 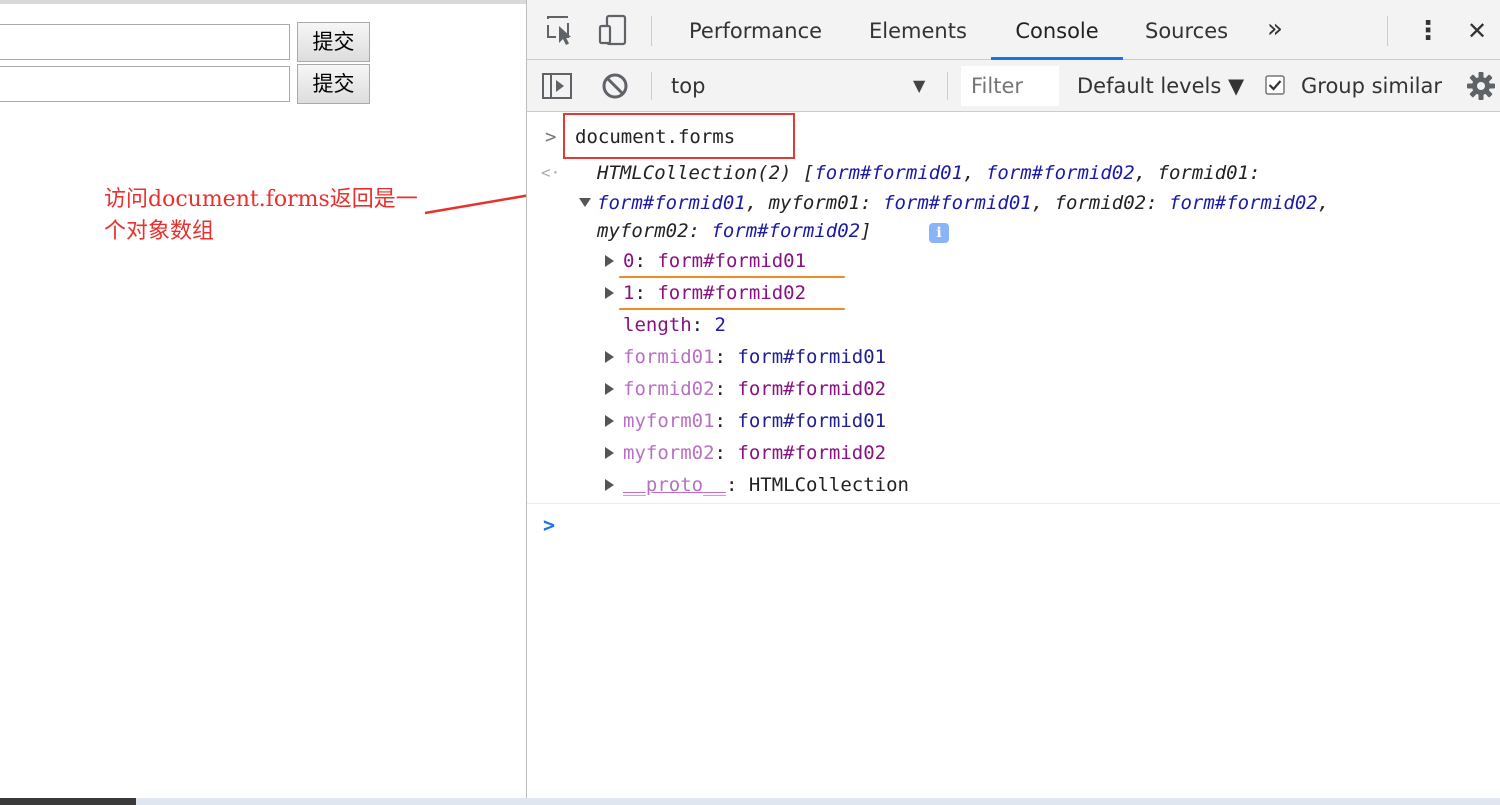 What do you see at coordinates (674, 485) in the screenshot?
I see `entry-key: __proto__` at bounding box center [674, 485].